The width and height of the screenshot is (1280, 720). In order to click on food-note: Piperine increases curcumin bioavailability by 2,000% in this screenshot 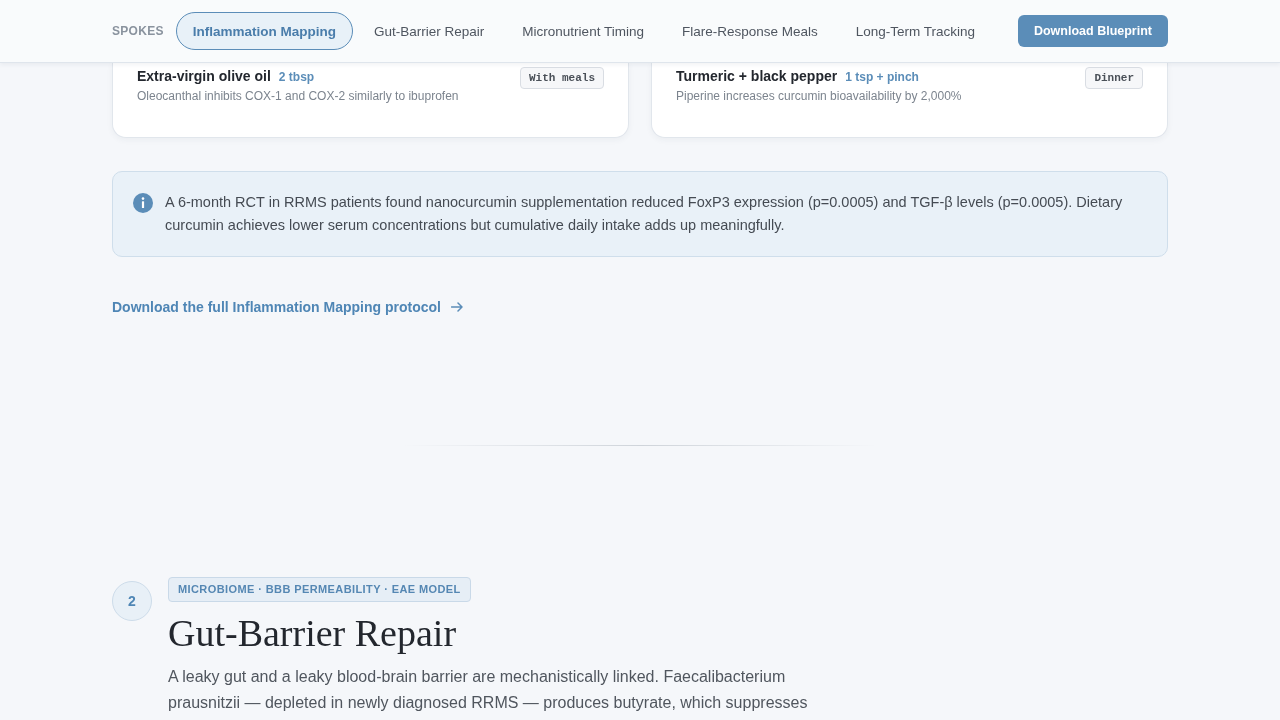, I will do `click(819, 96)`.